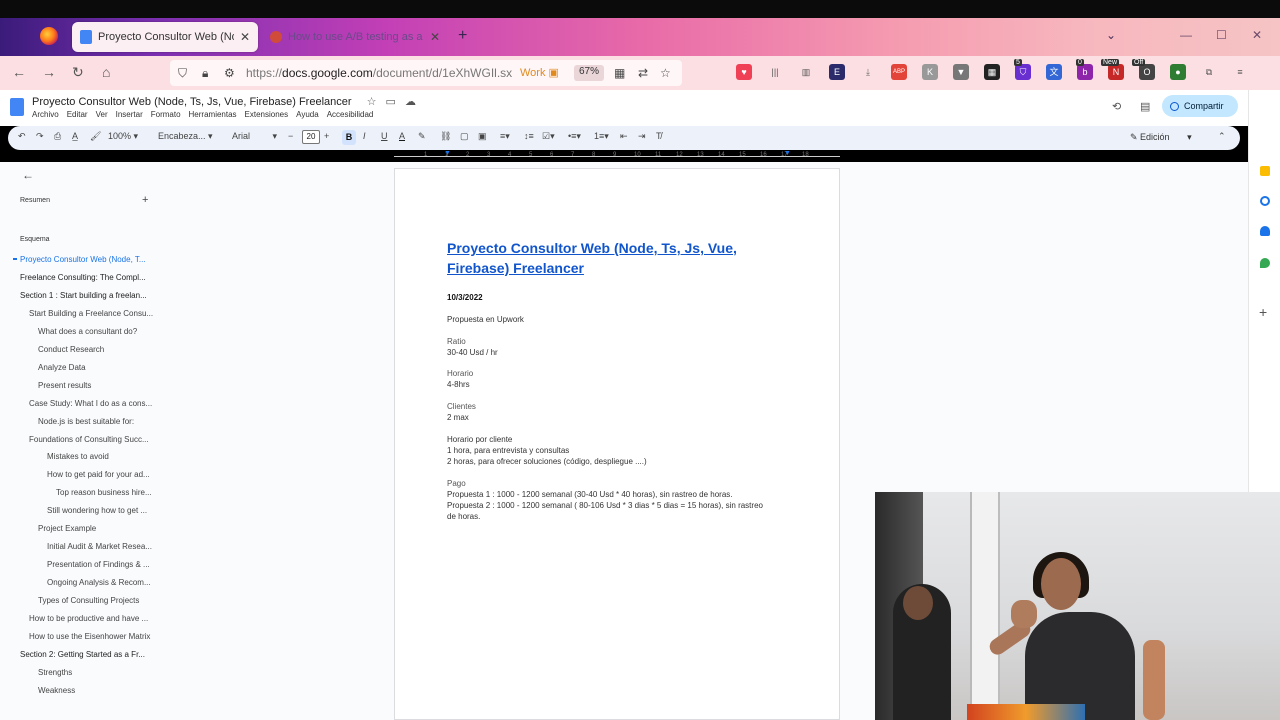 The image size is (1280, 720). What do you see at coordinates (182, 73) in the screenshot?
I see `tracking-shield-icon: ⛉` at bounding box center [182, 73].